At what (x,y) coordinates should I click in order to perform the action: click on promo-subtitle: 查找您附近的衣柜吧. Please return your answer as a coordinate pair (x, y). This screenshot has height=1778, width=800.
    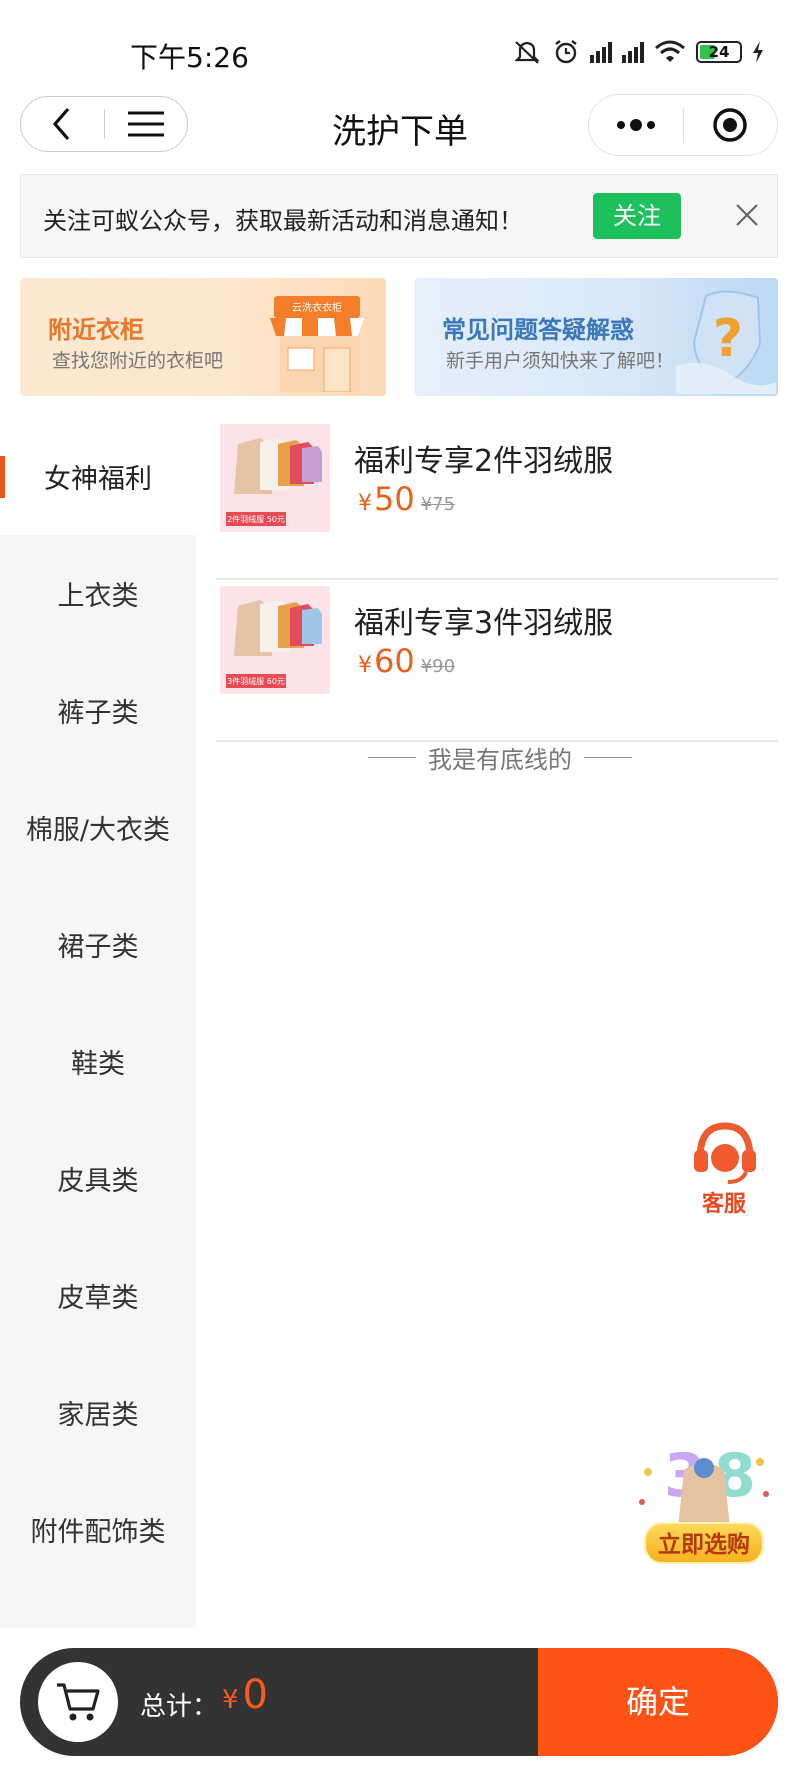
    Looking at the image, I should click on (138, 361).